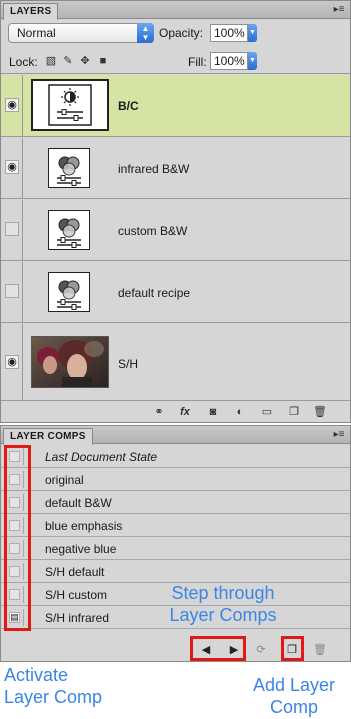 This screenshot has width=351, height=719. I want to click on comp-name: Last Document State, so click(101, 457).